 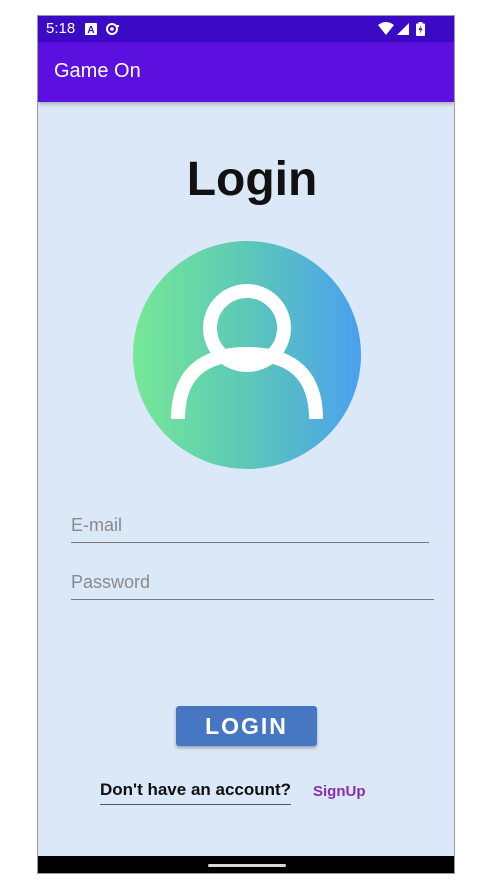 What do you see at coordinates (246, 29) in the screenshot?
I see `status-bar: 5:18 A` at bounding box center [246, 29].